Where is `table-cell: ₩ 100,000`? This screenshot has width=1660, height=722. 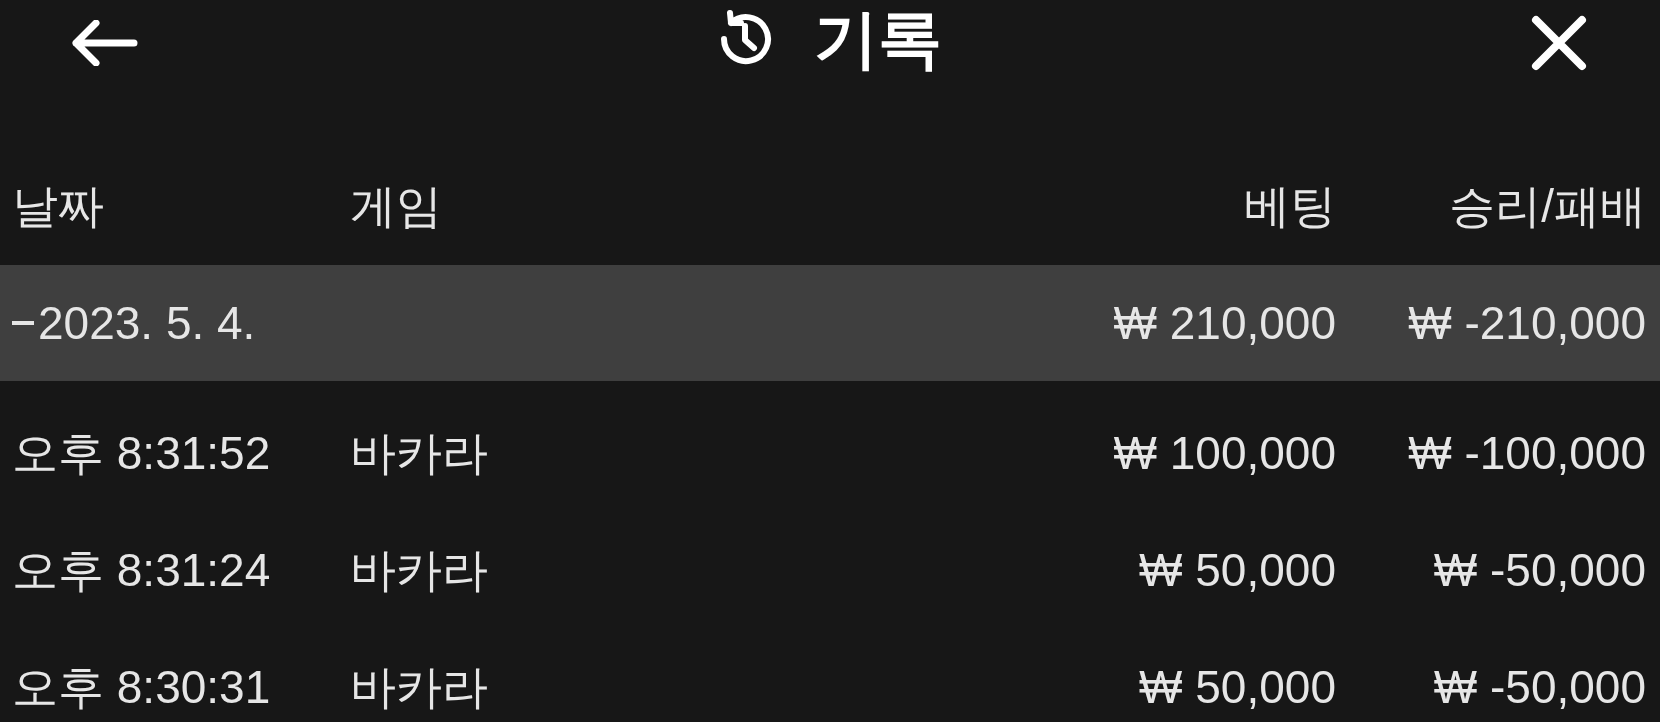 table-cell: ₩ 100,000 is located at coordinates (1224, 453).